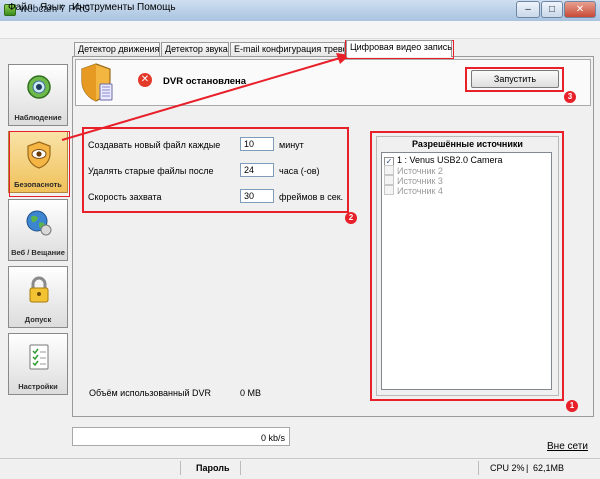 The image size is (600, 479). What do you see at coordinates (39, 357) in the screenshot?
I see `checklist-icon` at bounding box center [39, 357].